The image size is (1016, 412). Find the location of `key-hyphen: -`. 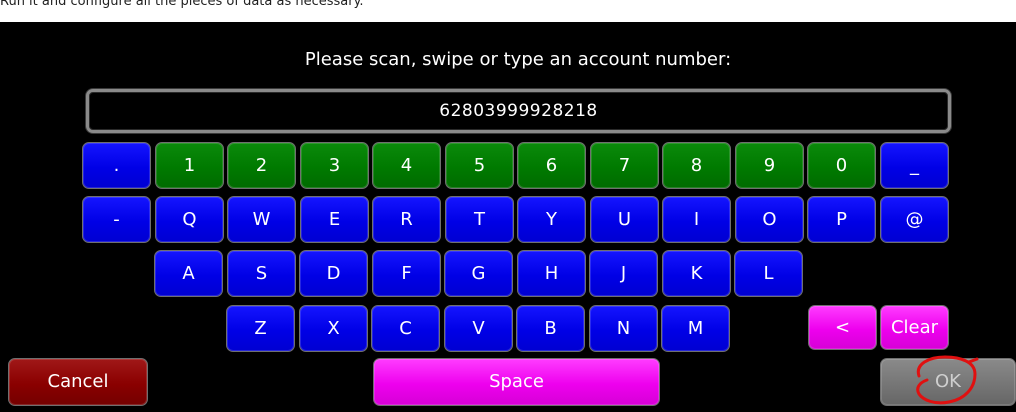

key-hyphen: - is located at coordinates (116, 219).